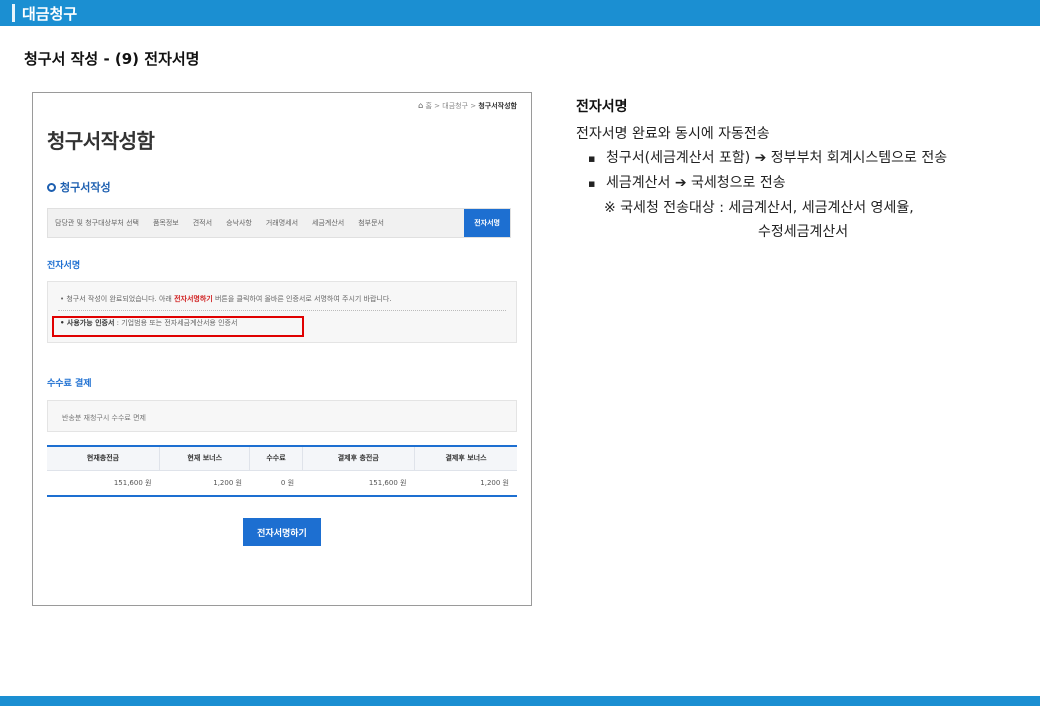 Image resolution: width=1040 pixels, height=720 pixels. I want to click on breadcrumb-home: 홈, so click(428, 106).